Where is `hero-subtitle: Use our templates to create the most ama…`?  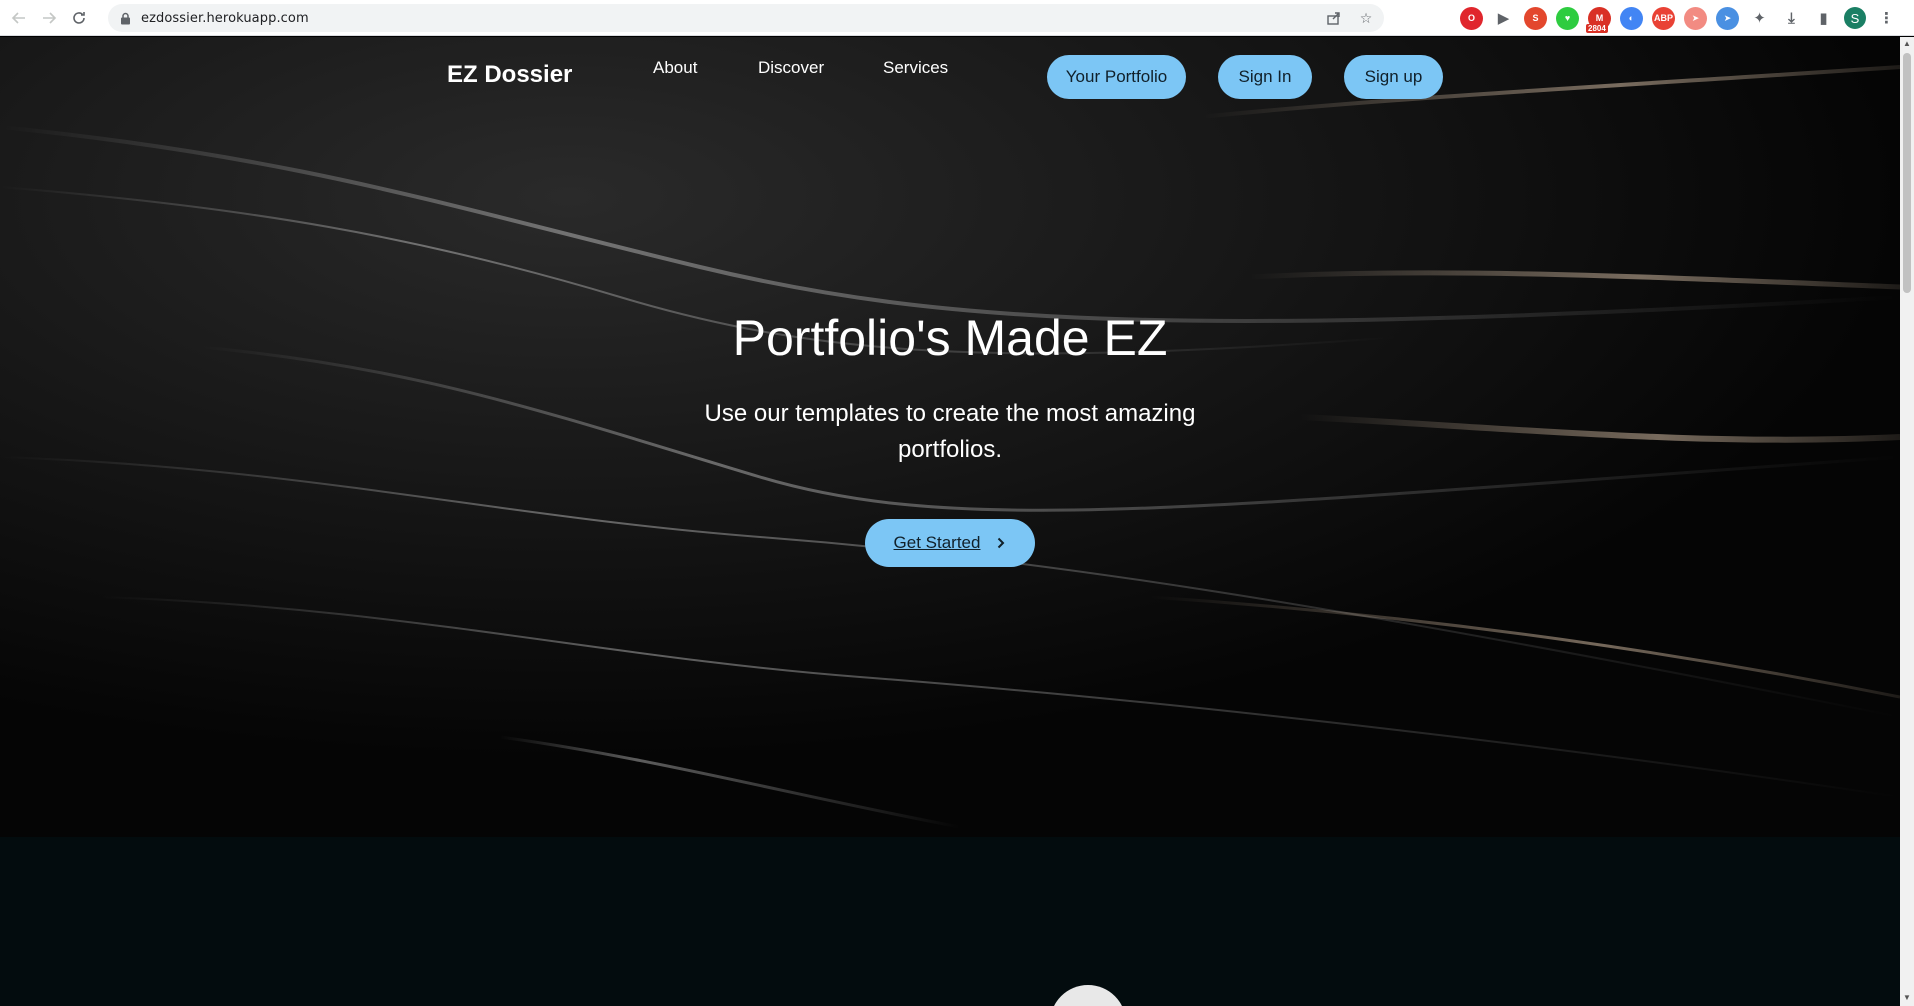
hero-subtitle: Use our templates to create the most ama… is located at coordinates (950, 431).